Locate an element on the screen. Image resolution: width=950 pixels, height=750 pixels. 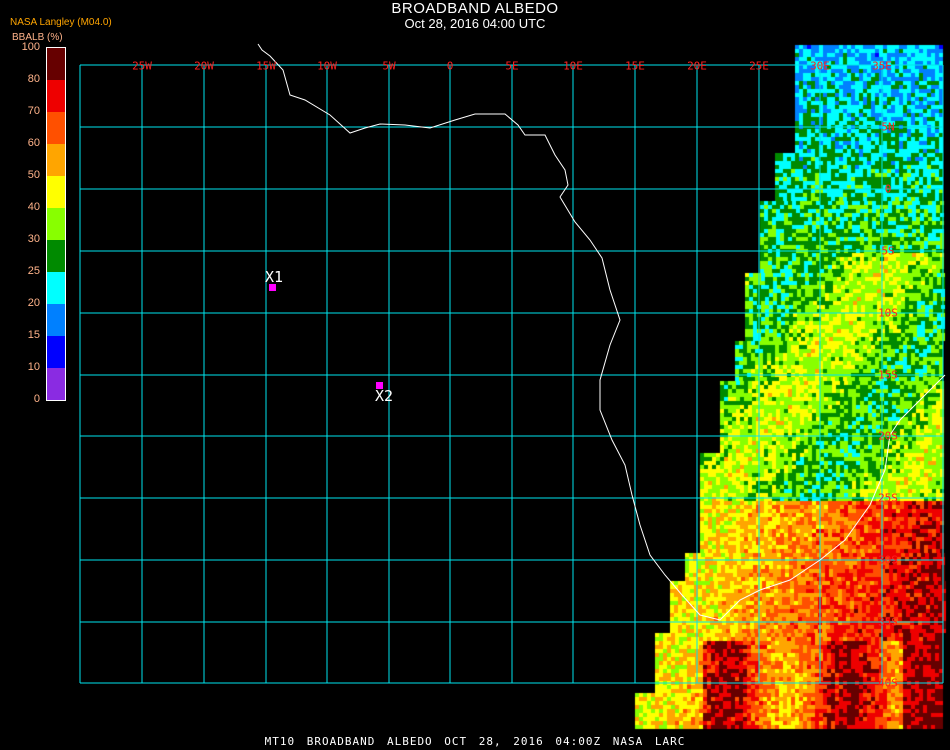
latitude-label: 20S is located at coordinates (888, 436).